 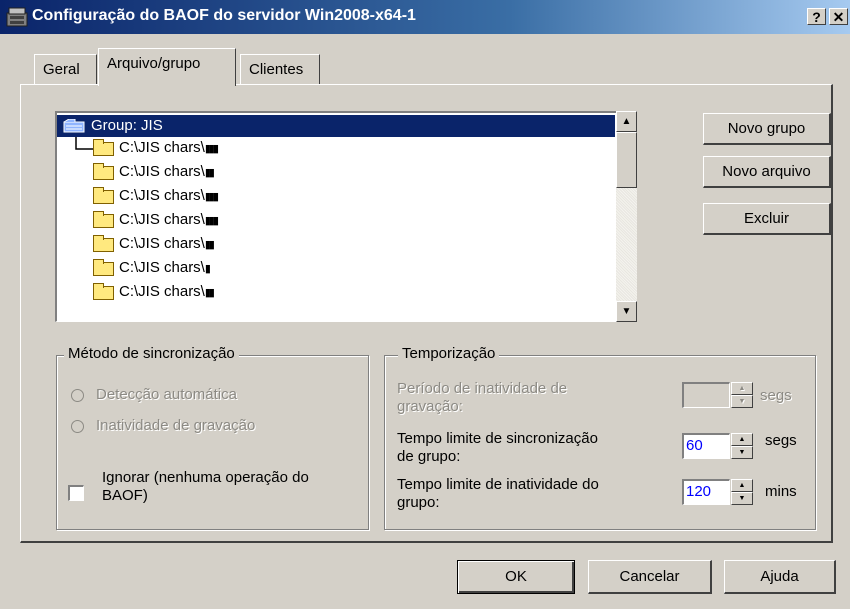 I want to click on help-button: ?, so click(x=816, y=16).